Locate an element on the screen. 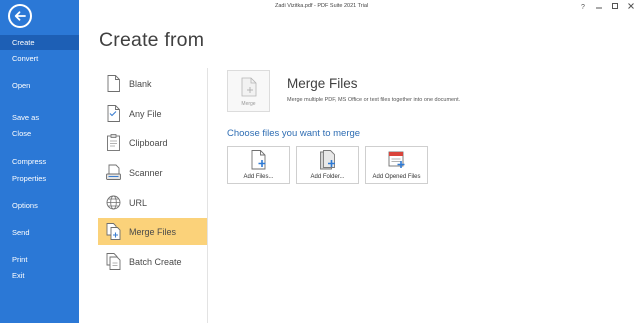  window-title: Zadi Vizitka.pdf - PDF Suite 2021 Trial is located at coordinates (322, 6).